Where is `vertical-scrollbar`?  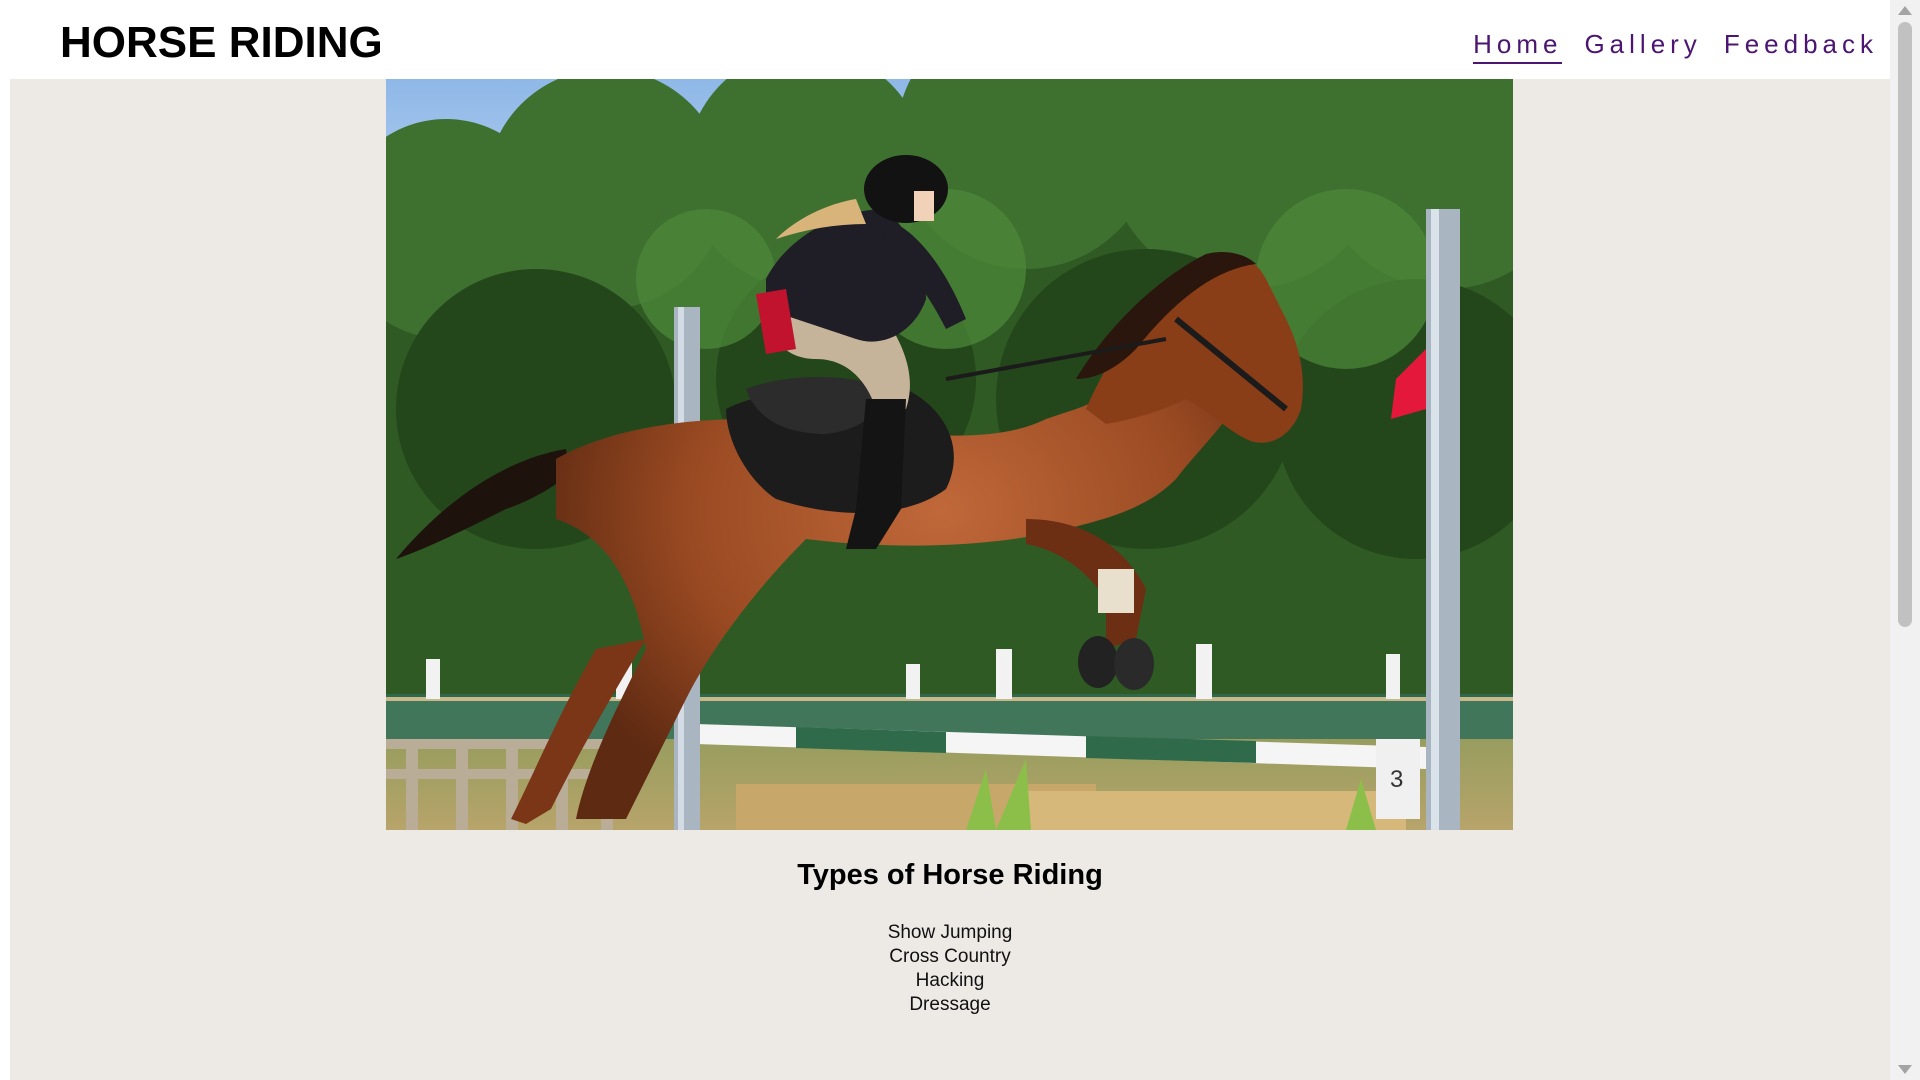
vertical-scrollbar is located at coordinates (1905, 540).